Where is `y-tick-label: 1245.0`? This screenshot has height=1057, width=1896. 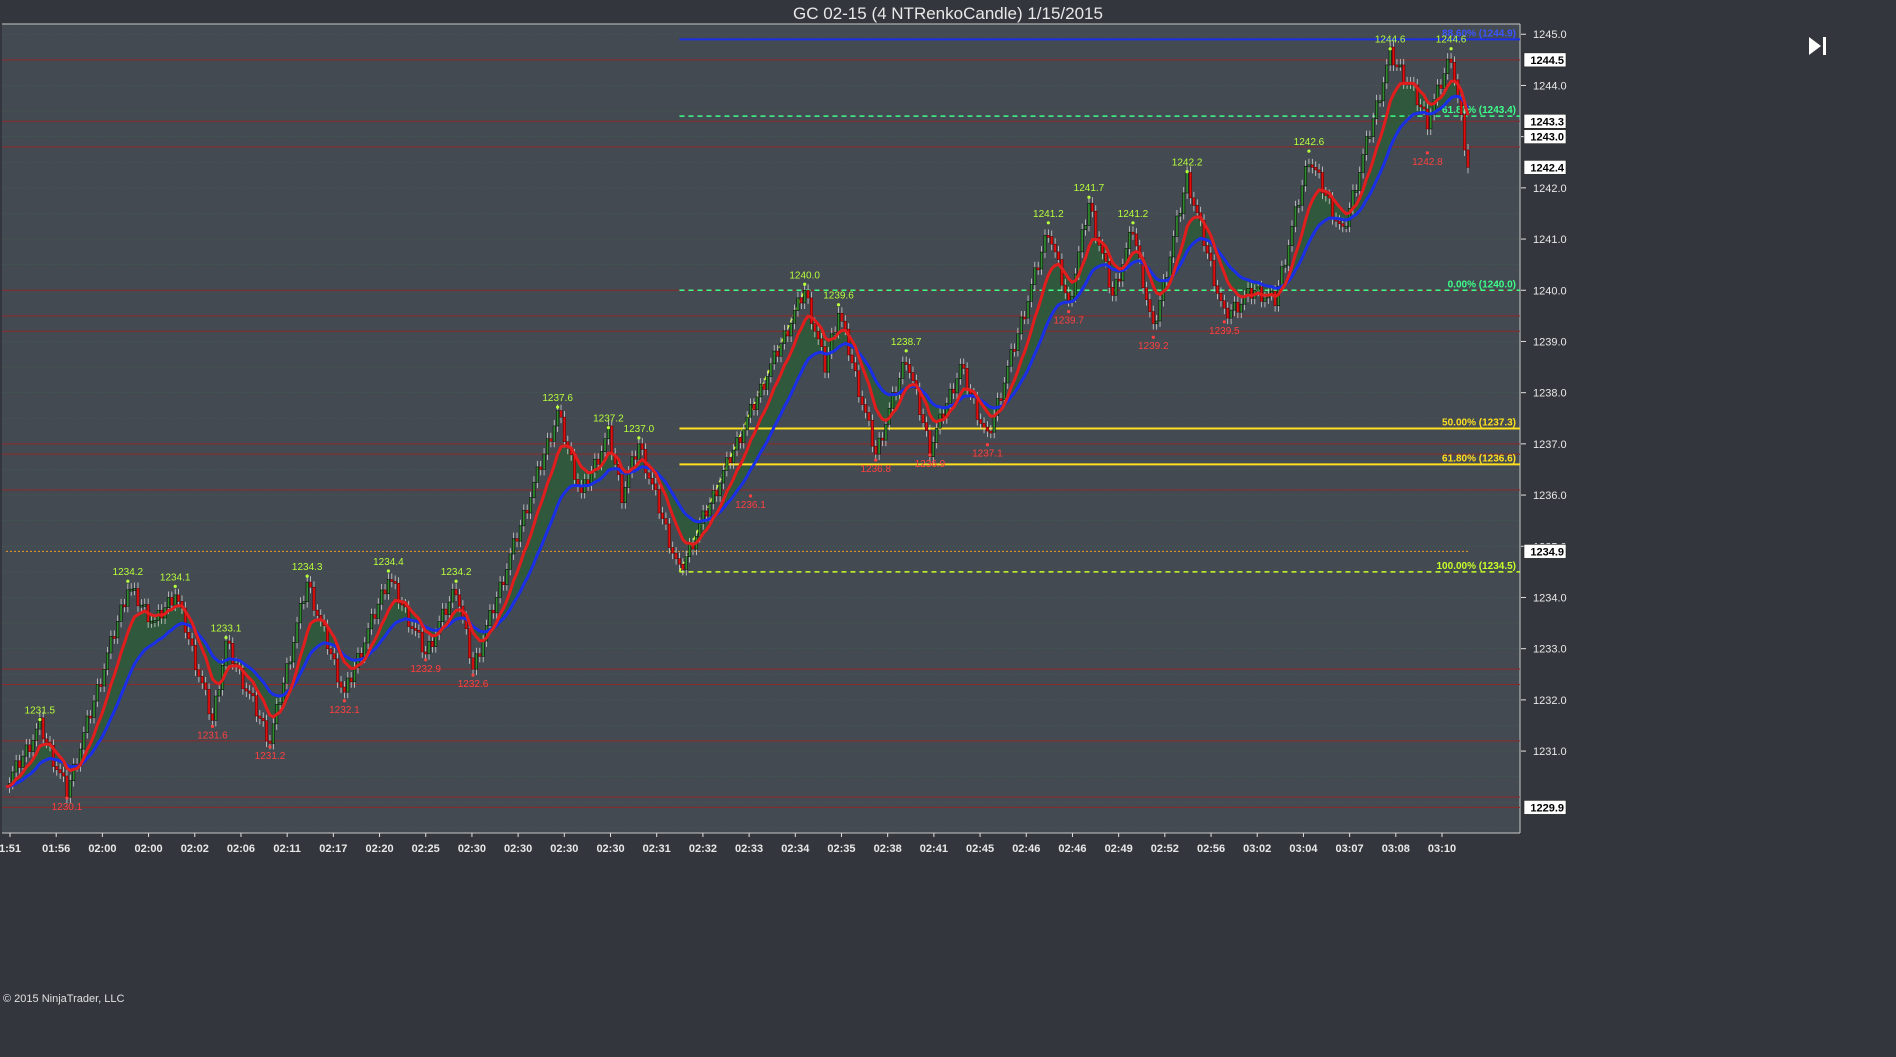
y-tick-label: 1245.0 is located at coordinates (1550, 35).